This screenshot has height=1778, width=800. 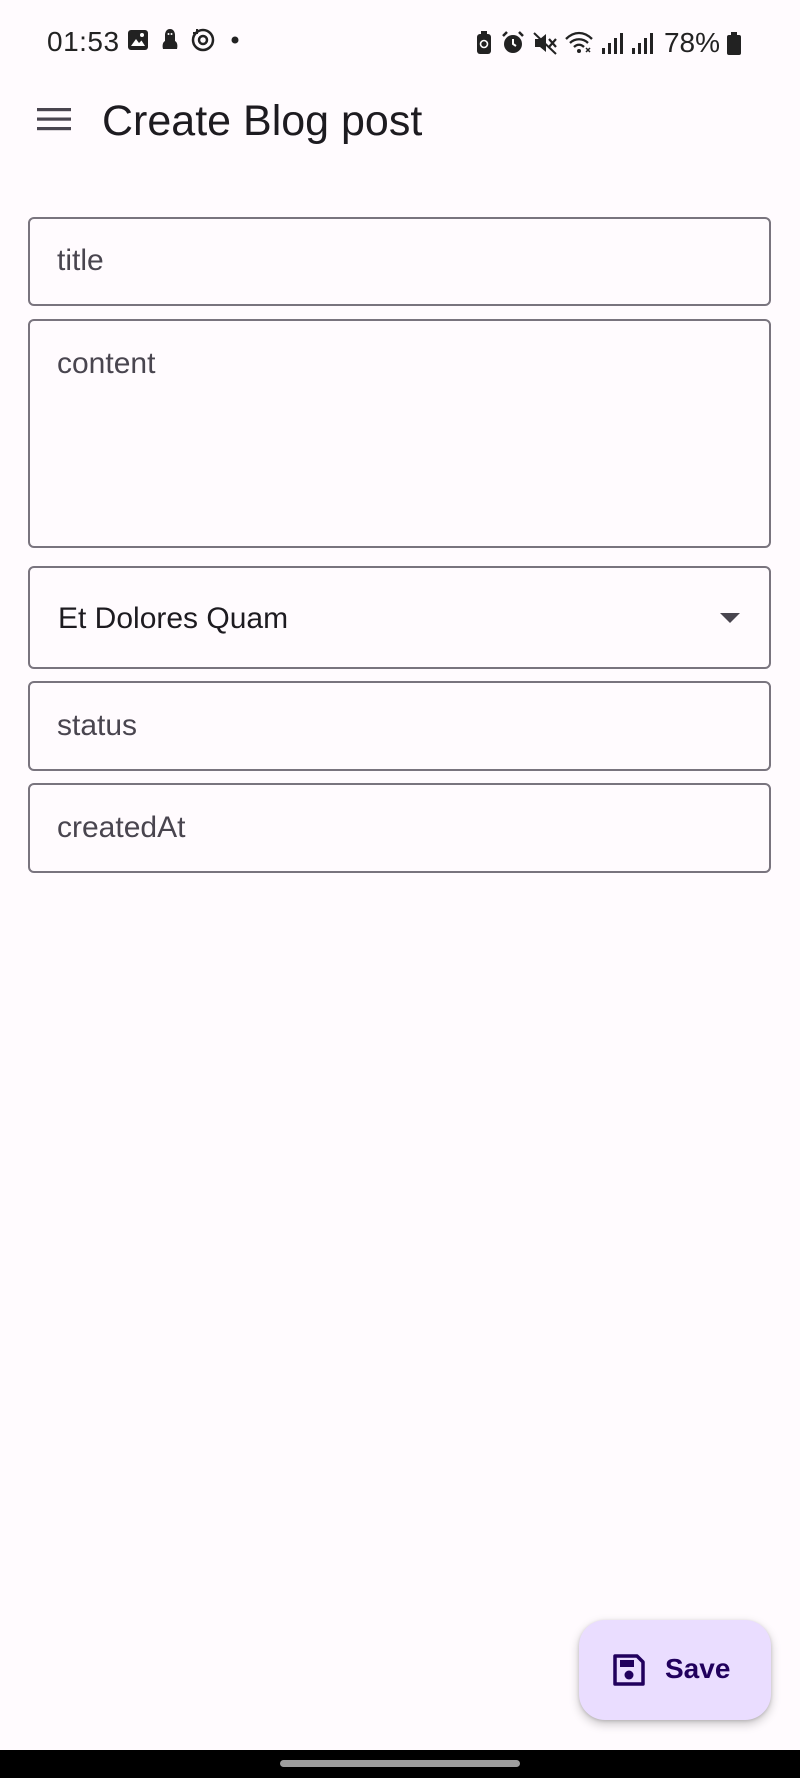 What do you see at coordinates (186, 40) in the screenshot?
I see `status-left-icons` at bounding box center [186, 40].